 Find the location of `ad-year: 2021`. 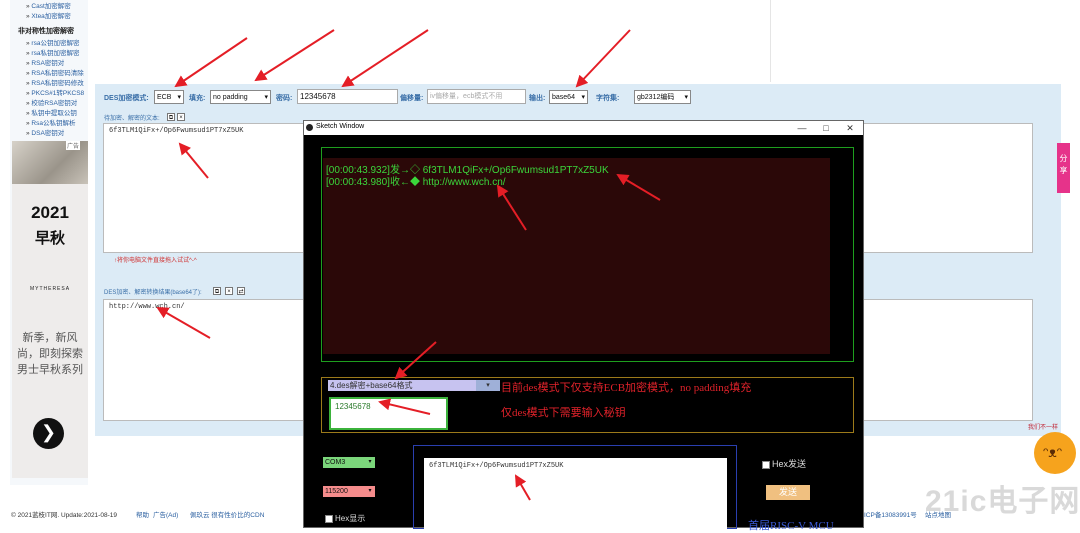

ad-year: 2021 is located at coordinates (50, 212).